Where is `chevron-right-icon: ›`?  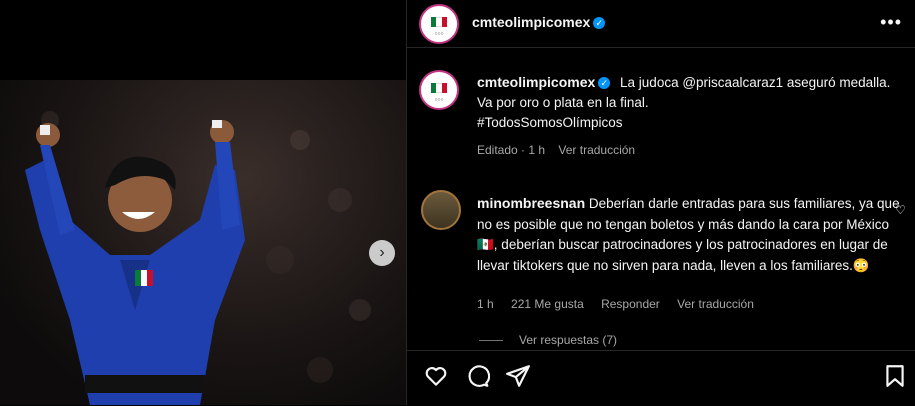 chevron-right-icon: › is located at coordinates (382, 252).